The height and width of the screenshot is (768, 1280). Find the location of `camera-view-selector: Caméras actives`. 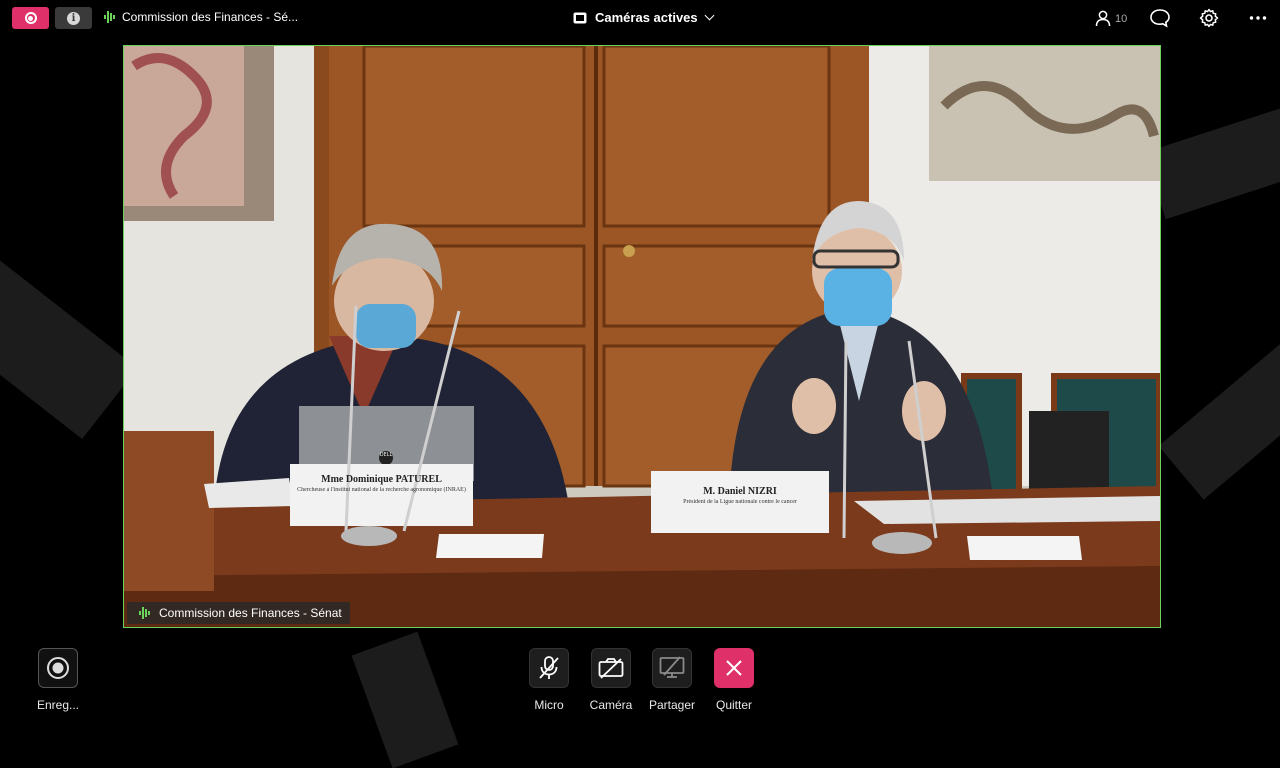

camera-view-selector: Caméras actives is located at coordinates (644, 17).